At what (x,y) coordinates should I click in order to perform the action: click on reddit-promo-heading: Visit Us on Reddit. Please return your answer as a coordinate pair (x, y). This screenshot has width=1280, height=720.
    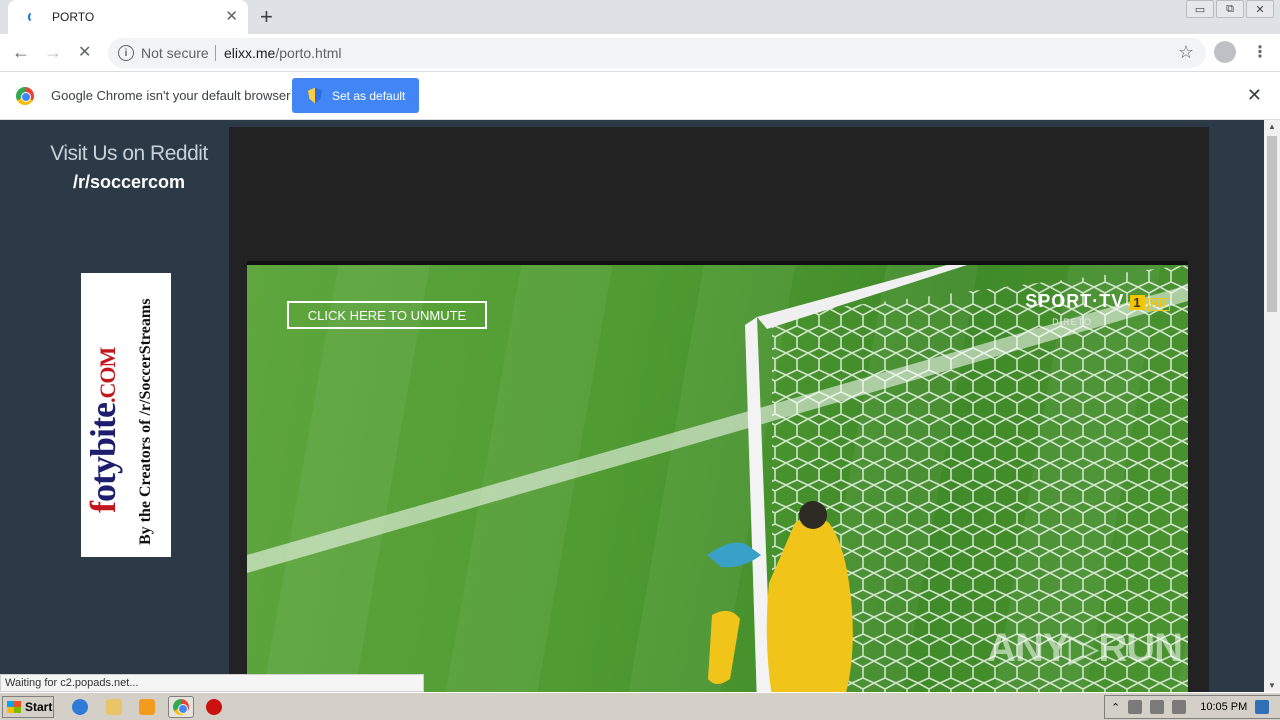
    Looking at the image, I should click on (129, 153).